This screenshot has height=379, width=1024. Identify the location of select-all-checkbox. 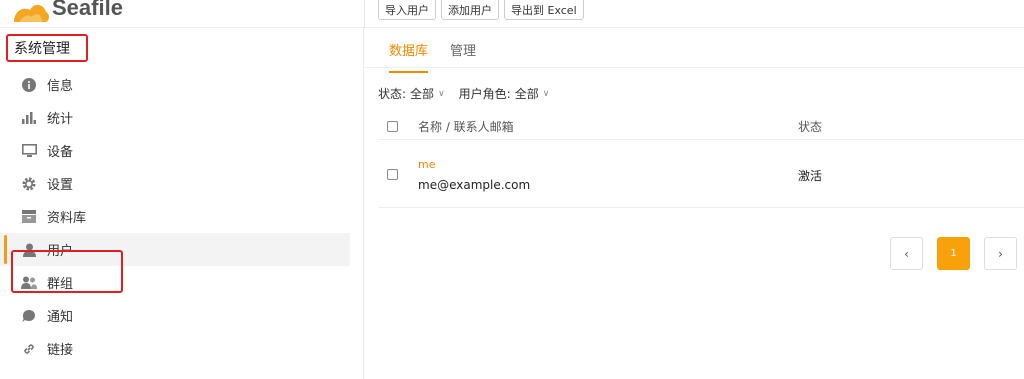
(392, 126).